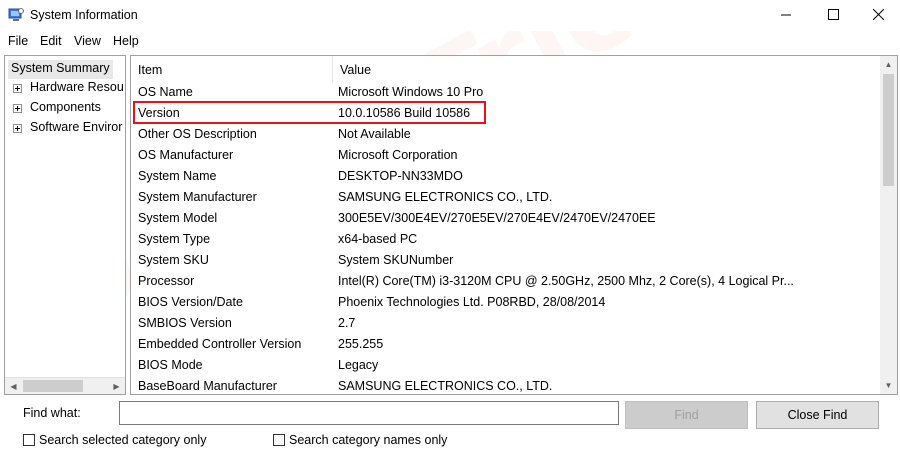  What do you see at coordinates (170, 365) in the screenshot?
I see `row-item-cell: BIOS Mode` at bounding box center [170, 365].